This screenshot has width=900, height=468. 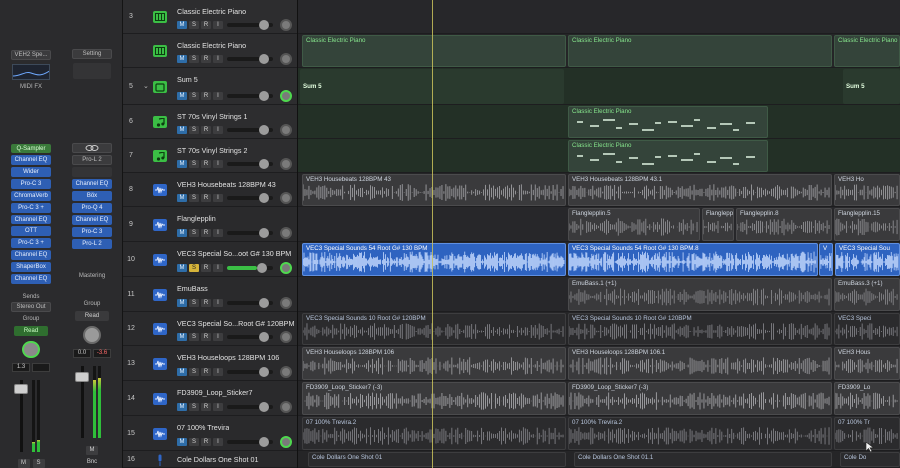 I want to click on mute-button-b: M, so click(x=92, y=450).